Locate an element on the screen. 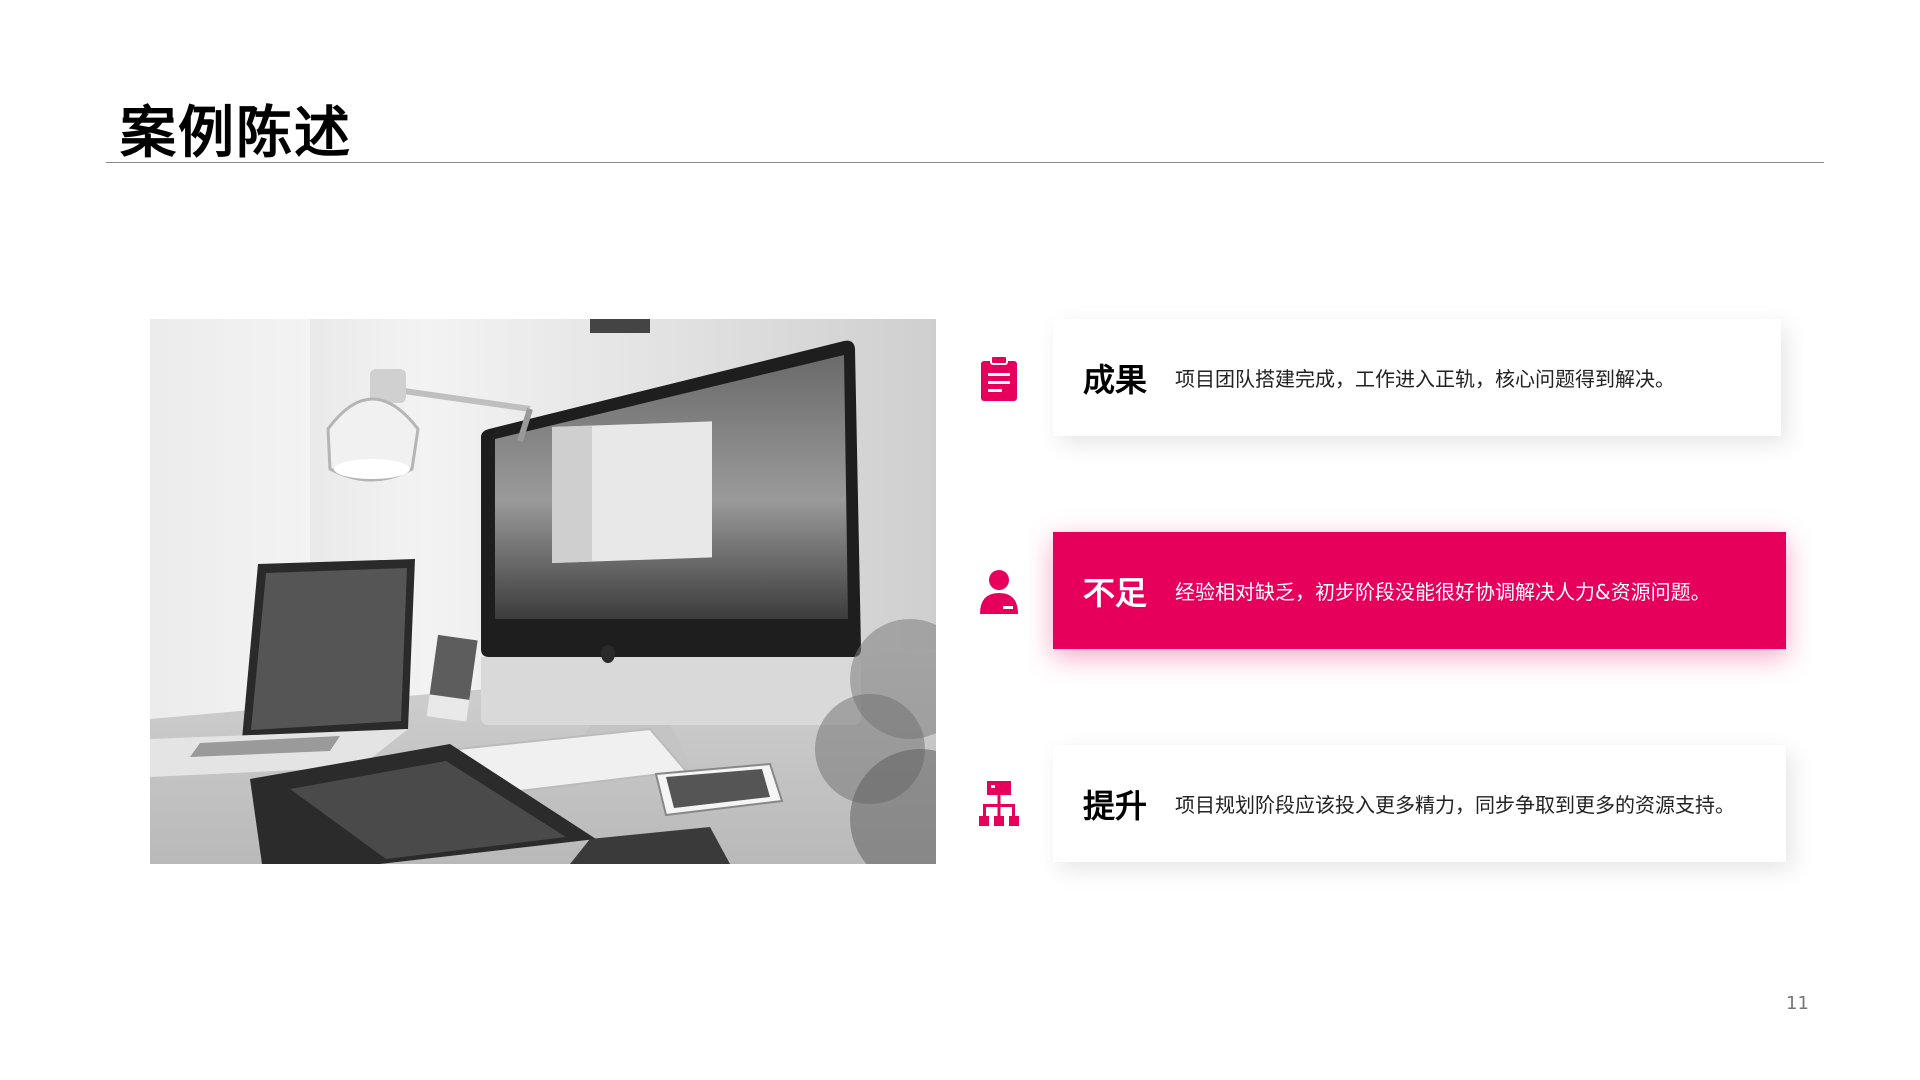  org-chart-icon is located at coordinates (999, 804).